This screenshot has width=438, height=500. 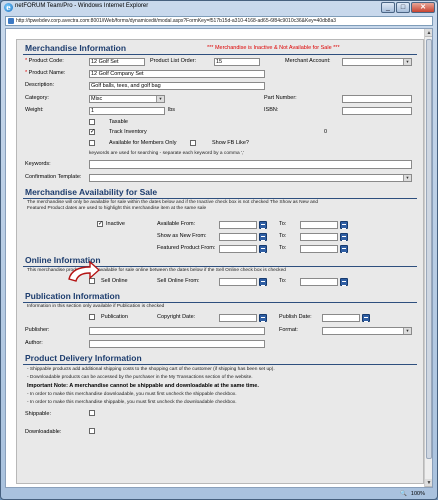 What do you see at coordinates (341, 318) in the screenshot?
I see `publish-date-input` at bounding box center [341, 318].